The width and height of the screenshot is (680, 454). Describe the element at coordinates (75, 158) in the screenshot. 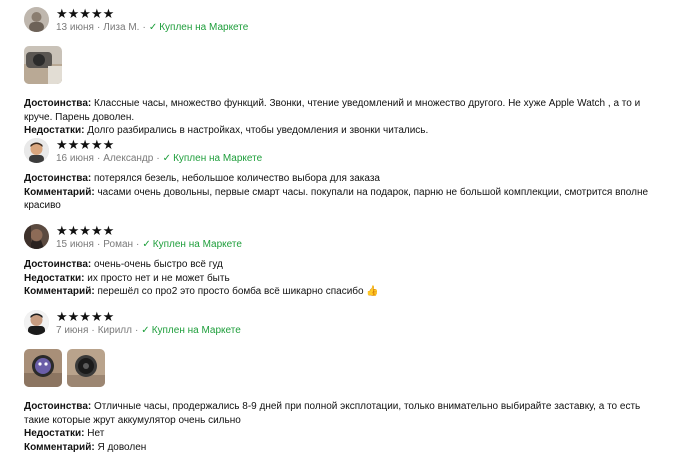

I see `review-date: 16 июня` at that location.